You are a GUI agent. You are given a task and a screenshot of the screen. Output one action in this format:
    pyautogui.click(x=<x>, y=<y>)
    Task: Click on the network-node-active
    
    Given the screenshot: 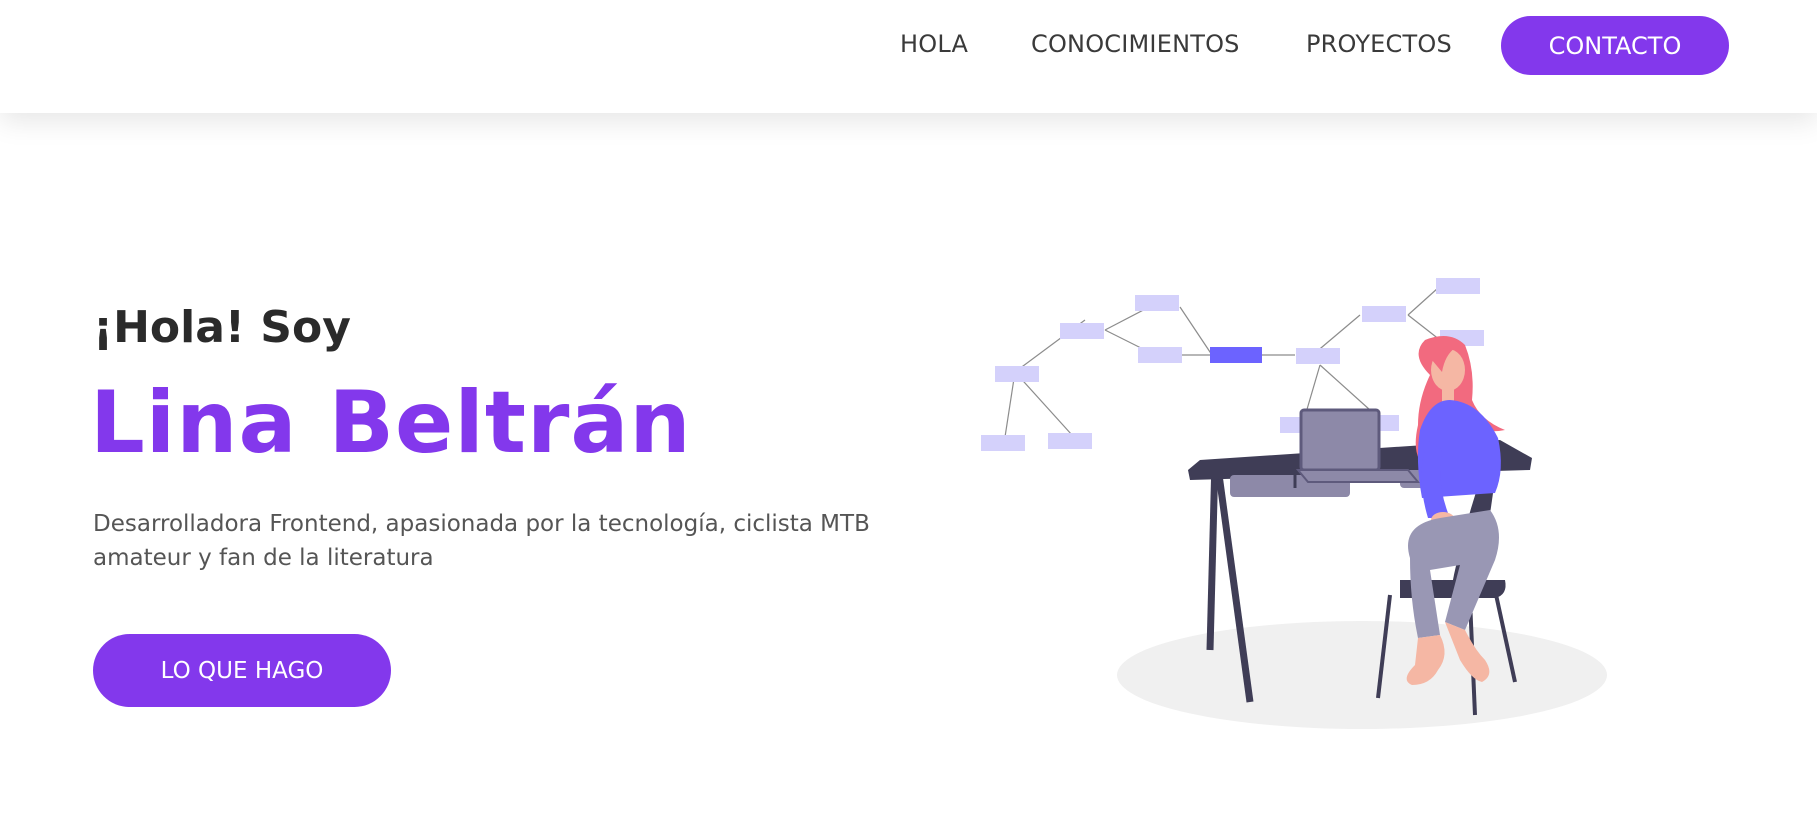 What is the action you would take?
    pyautogui.click(x=1236, y=355)
    